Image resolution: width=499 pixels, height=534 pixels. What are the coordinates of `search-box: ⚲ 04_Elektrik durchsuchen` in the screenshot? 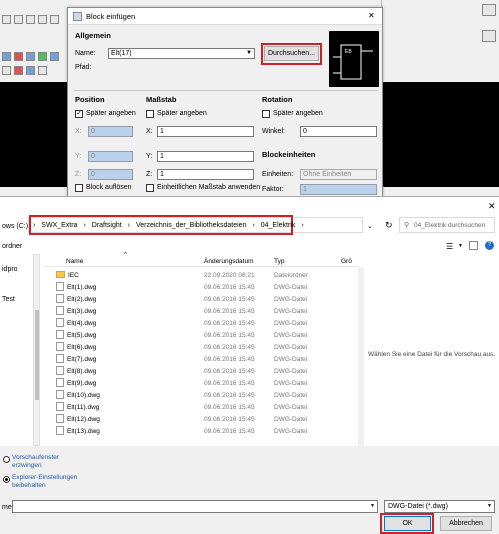 It's located at (447, 225).